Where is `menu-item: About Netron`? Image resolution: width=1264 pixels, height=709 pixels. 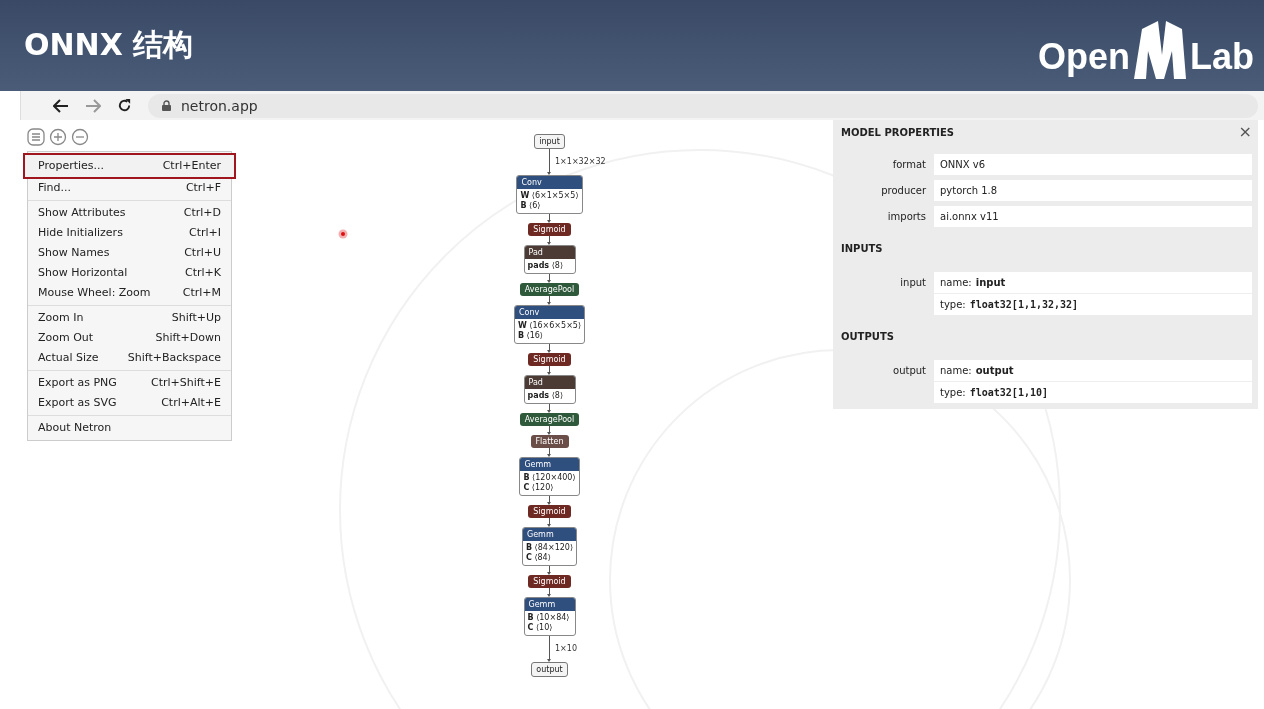 menu-item: About Netron is located at coordinates (129, 428).